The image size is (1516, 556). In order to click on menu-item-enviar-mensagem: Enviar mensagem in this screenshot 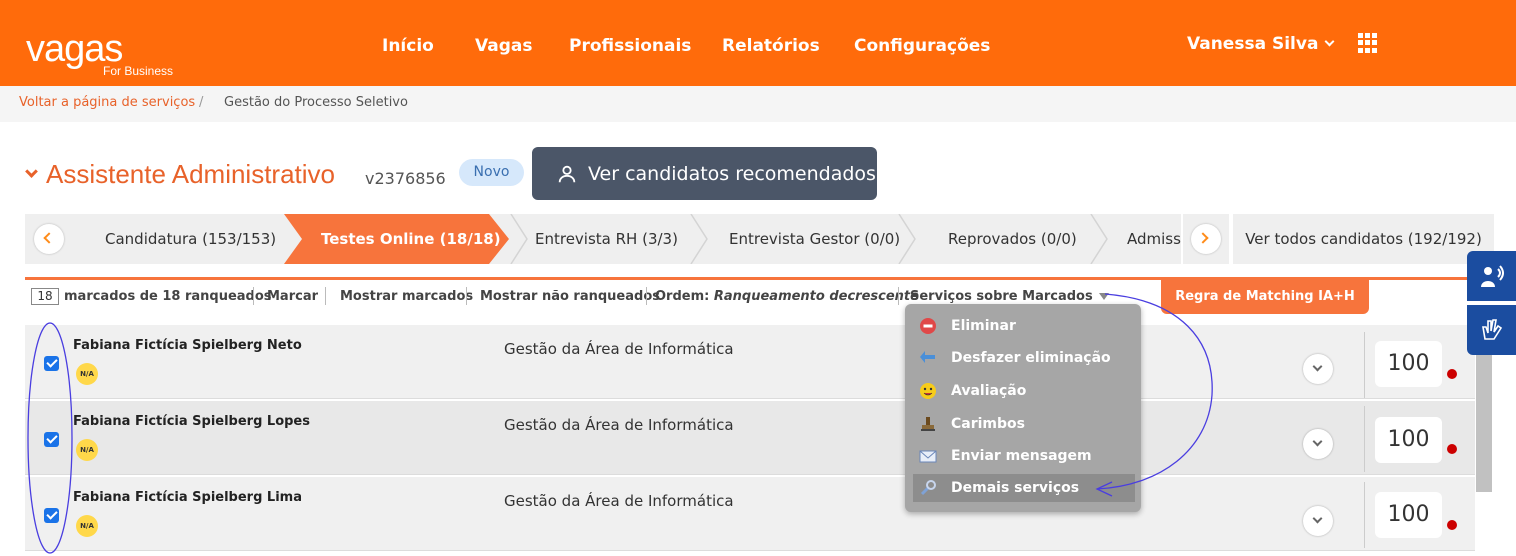, I will do `click(1024, 456)`.